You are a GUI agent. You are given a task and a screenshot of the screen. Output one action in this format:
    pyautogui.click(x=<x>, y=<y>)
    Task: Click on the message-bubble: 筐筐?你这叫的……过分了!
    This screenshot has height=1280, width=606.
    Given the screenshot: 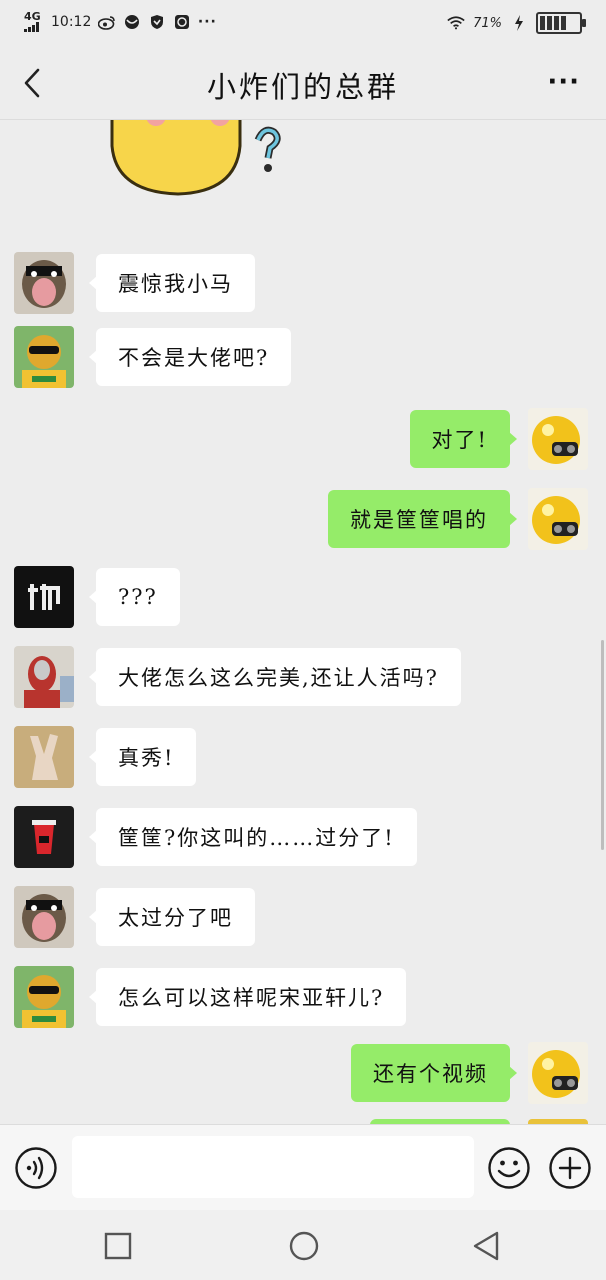 What is the action you would take?
    pyautogui.click(x=253, y=837)
    